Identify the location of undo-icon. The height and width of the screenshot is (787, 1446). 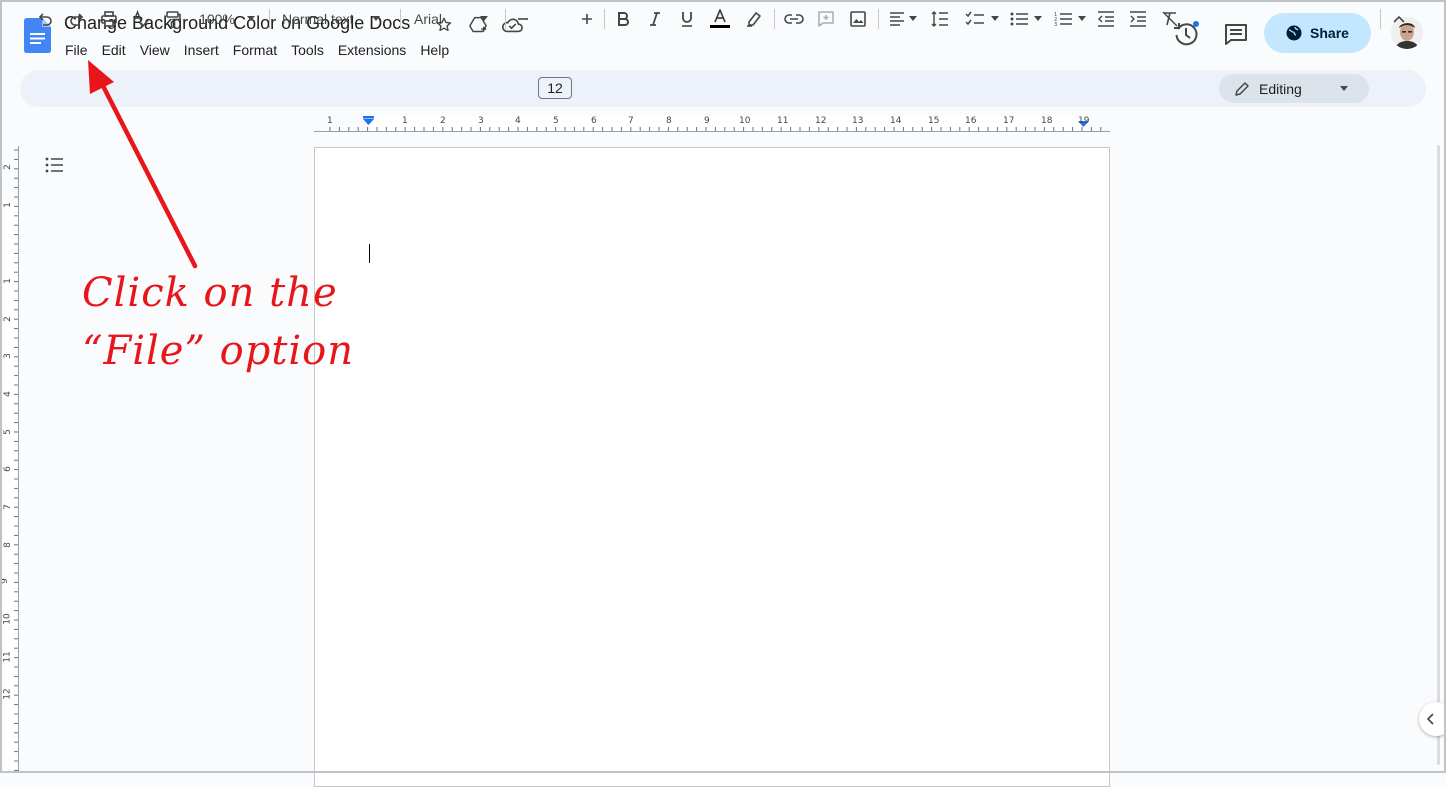
(45, 18).